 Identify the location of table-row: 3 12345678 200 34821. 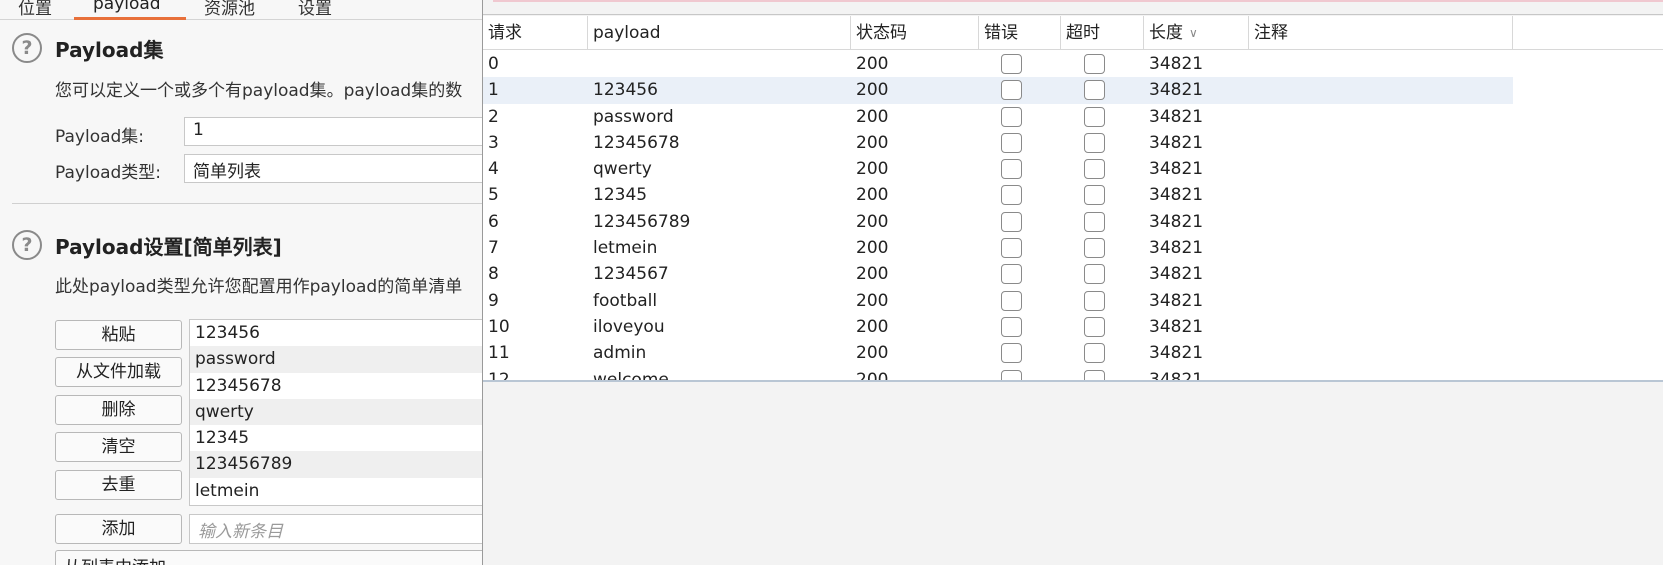
(1073, 143).